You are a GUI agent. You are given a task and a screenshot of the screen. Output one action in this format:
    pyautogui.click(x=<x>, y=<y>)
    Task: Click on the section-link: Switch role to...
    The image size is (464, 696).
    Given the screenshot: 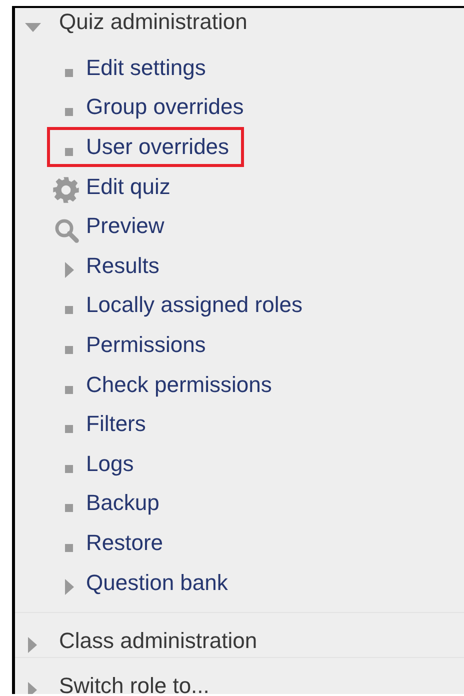 What is the action you would take?
    pyautogui.click(x=134, y=683)
    